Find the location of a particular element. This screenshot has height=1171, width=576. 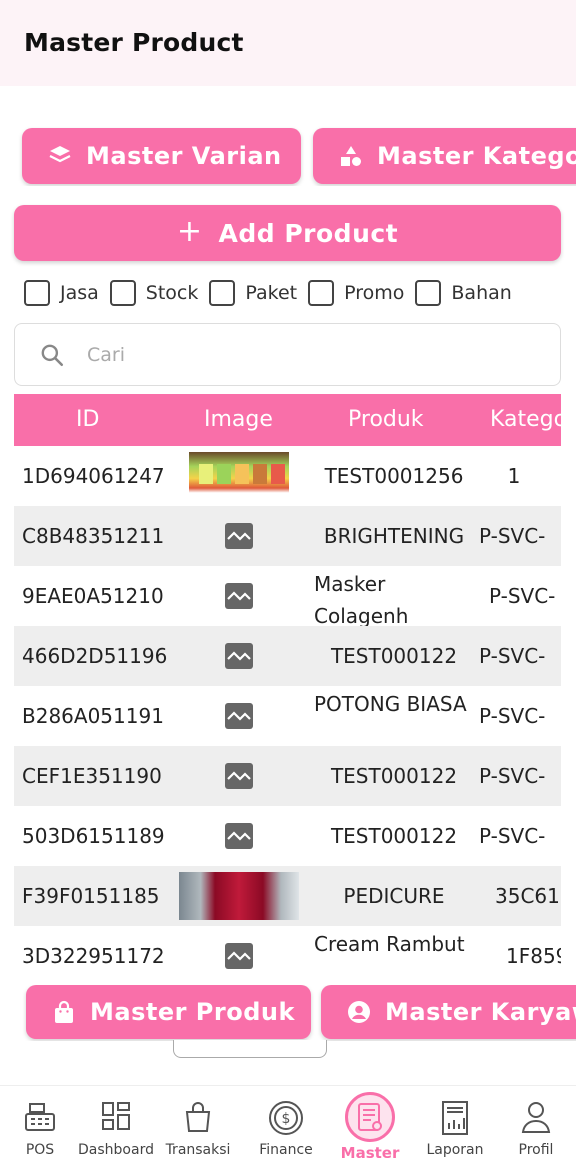

bag-icon is located at coordinates (198, 1117).